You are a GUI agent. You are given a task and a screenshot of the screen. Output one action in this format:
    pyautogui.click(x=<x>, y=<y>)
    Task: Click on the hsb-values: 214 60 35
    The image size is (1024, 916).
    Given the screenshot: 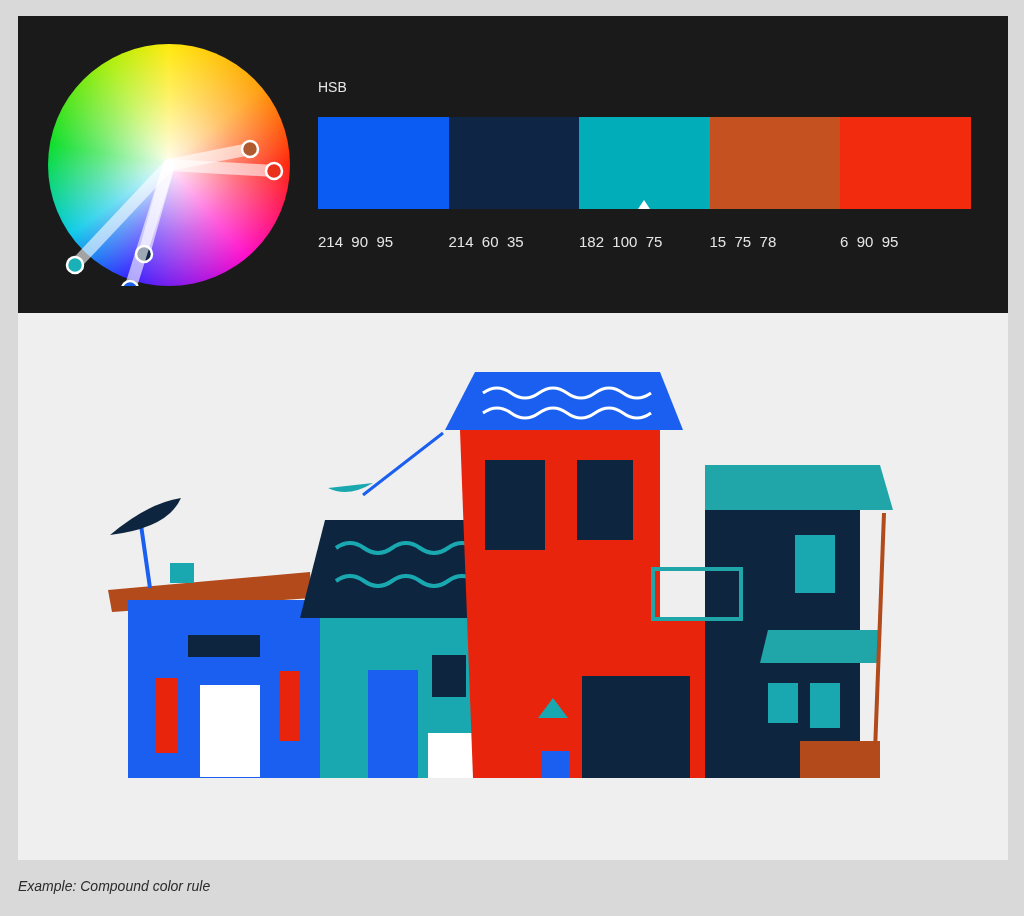 What is the action you would take?
    pyautogui.click(x=486, y=241)
    